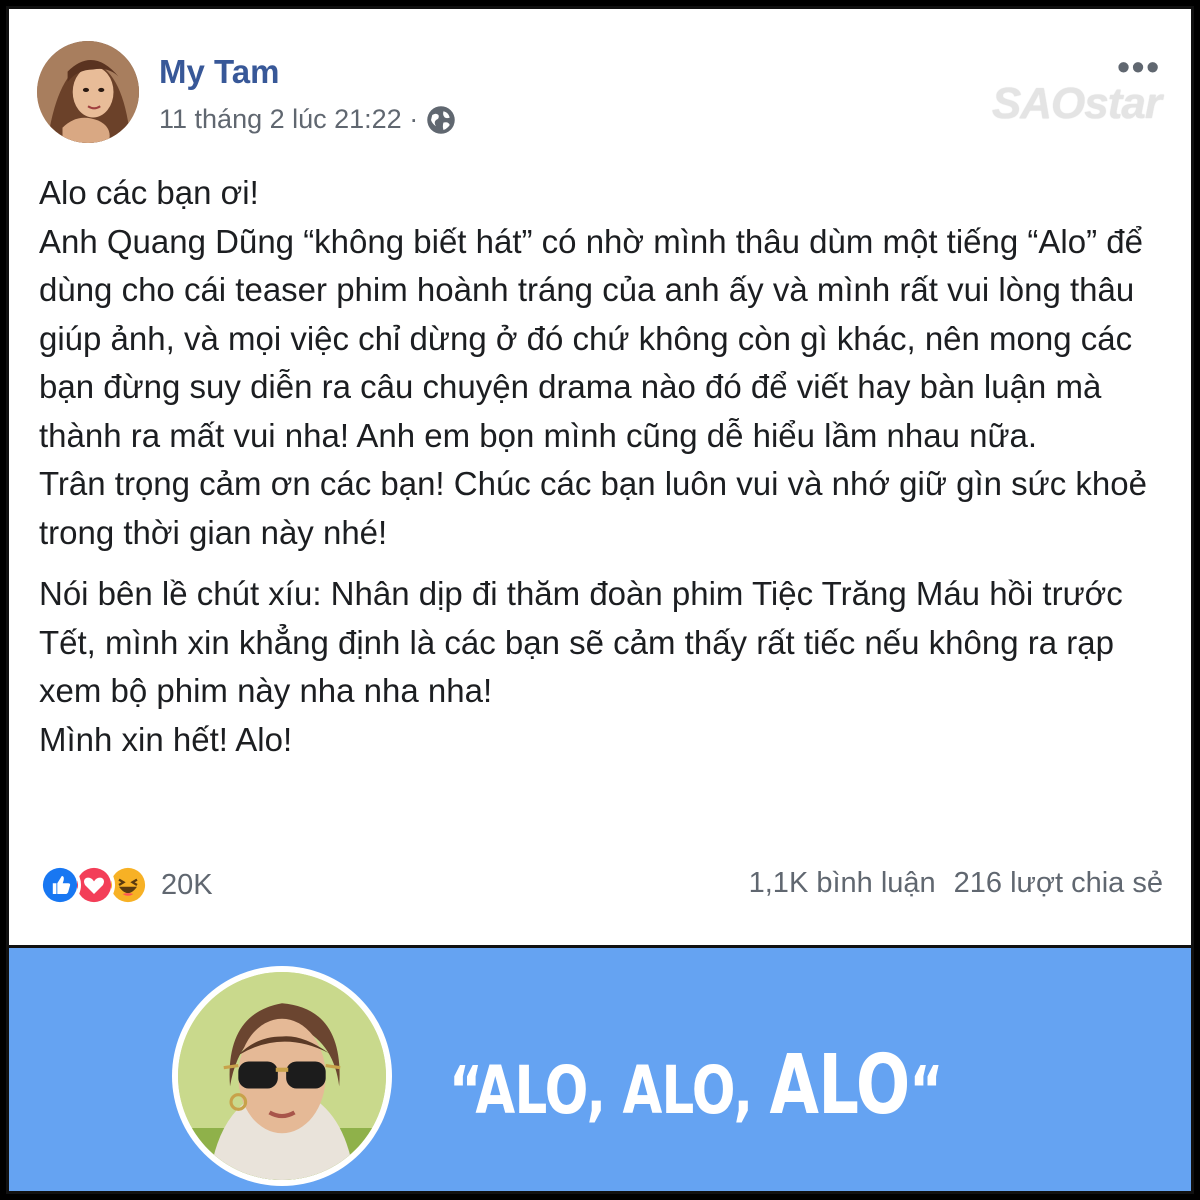  Describe the element at coordinates (187, 884) in the screenshot. I see `reaction-count: 20K` at that location.